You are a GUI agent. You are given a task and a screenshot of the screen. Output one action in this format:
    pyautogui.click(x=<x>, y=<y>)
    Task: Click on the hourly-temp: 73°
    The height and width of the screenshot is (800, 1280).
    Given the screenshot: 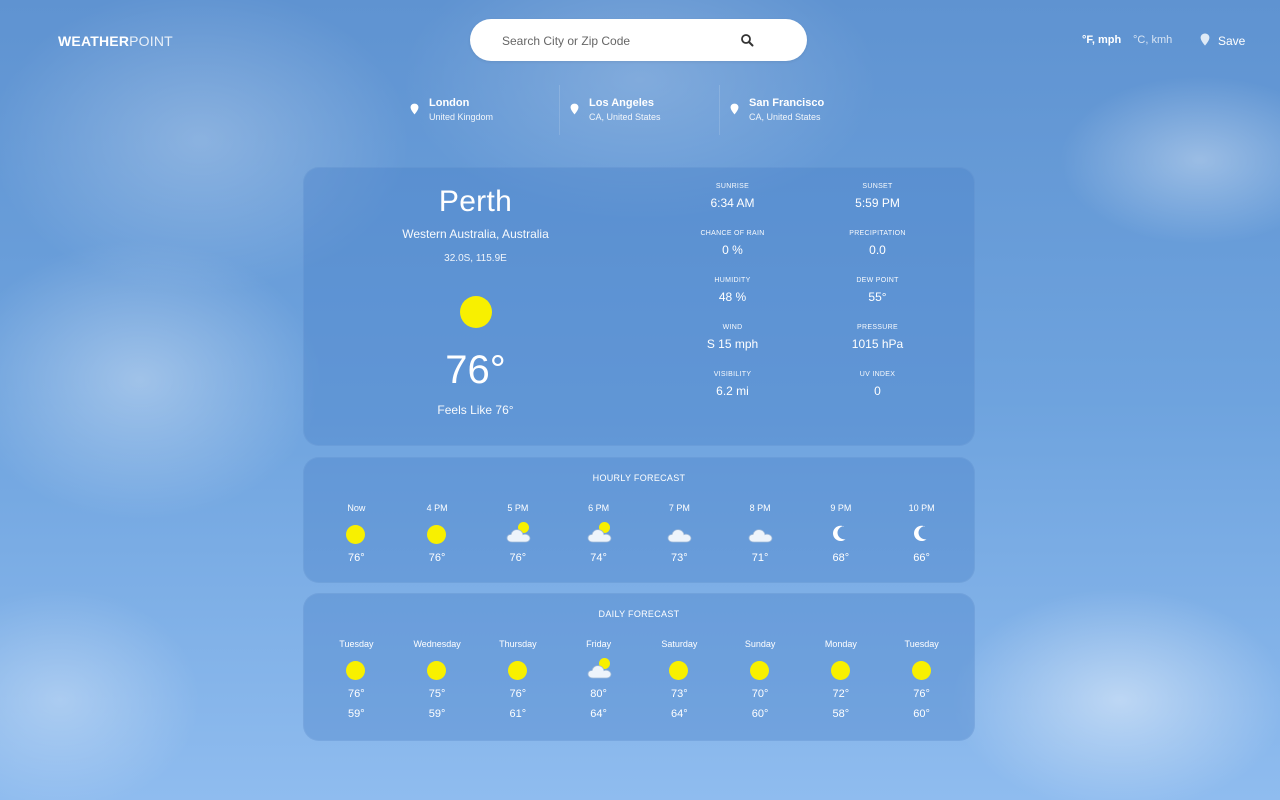 What is the action you would take?
    pyautogui.click(x=679, y=558)
    